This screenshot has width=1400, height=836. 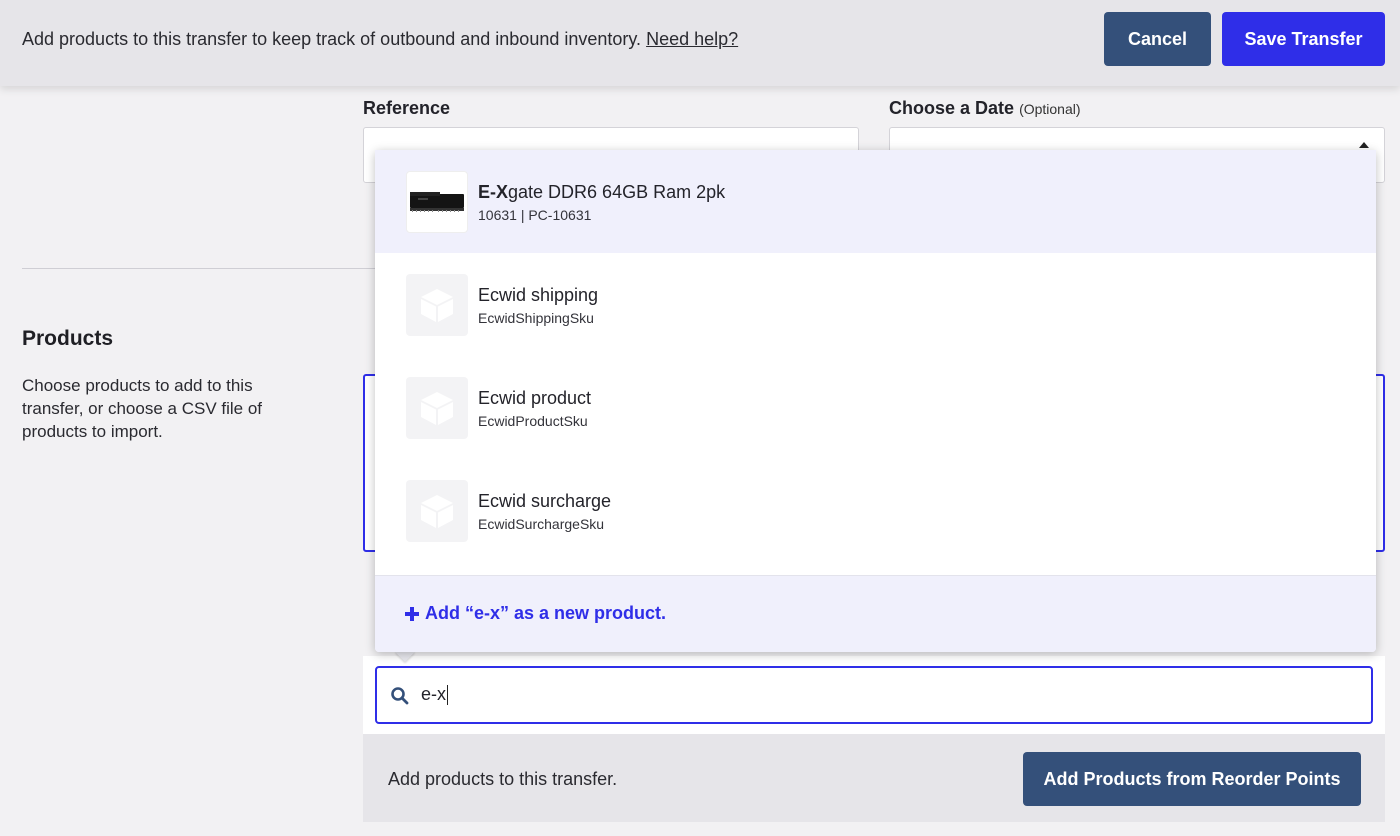 What do you see at coordinates (541, 524) in the screenshot?
I see `product-sku: EcwidSurchargeSku` at bounding box center [541, 524].